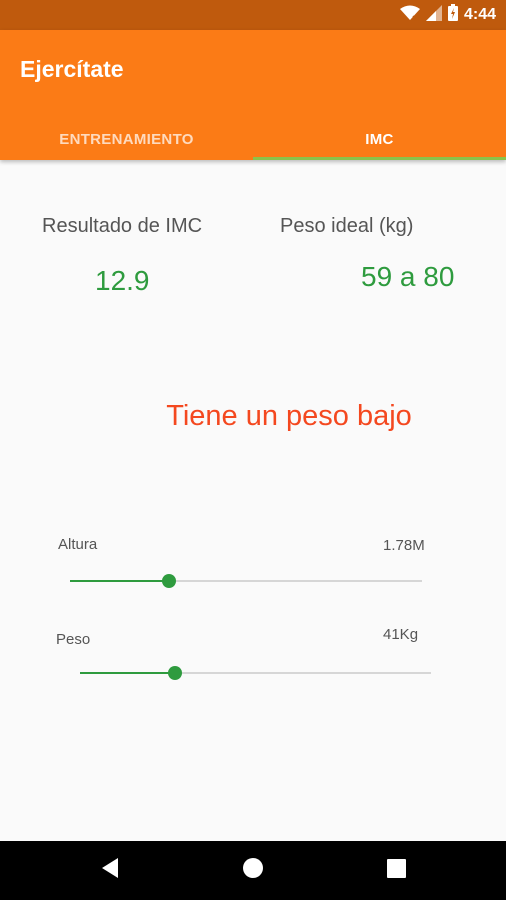 The height and width of the screenshot is (900, 506). I want to click on app-bar: Ejercítate ENTRENAMIENTO IMC, so click(253, 95).